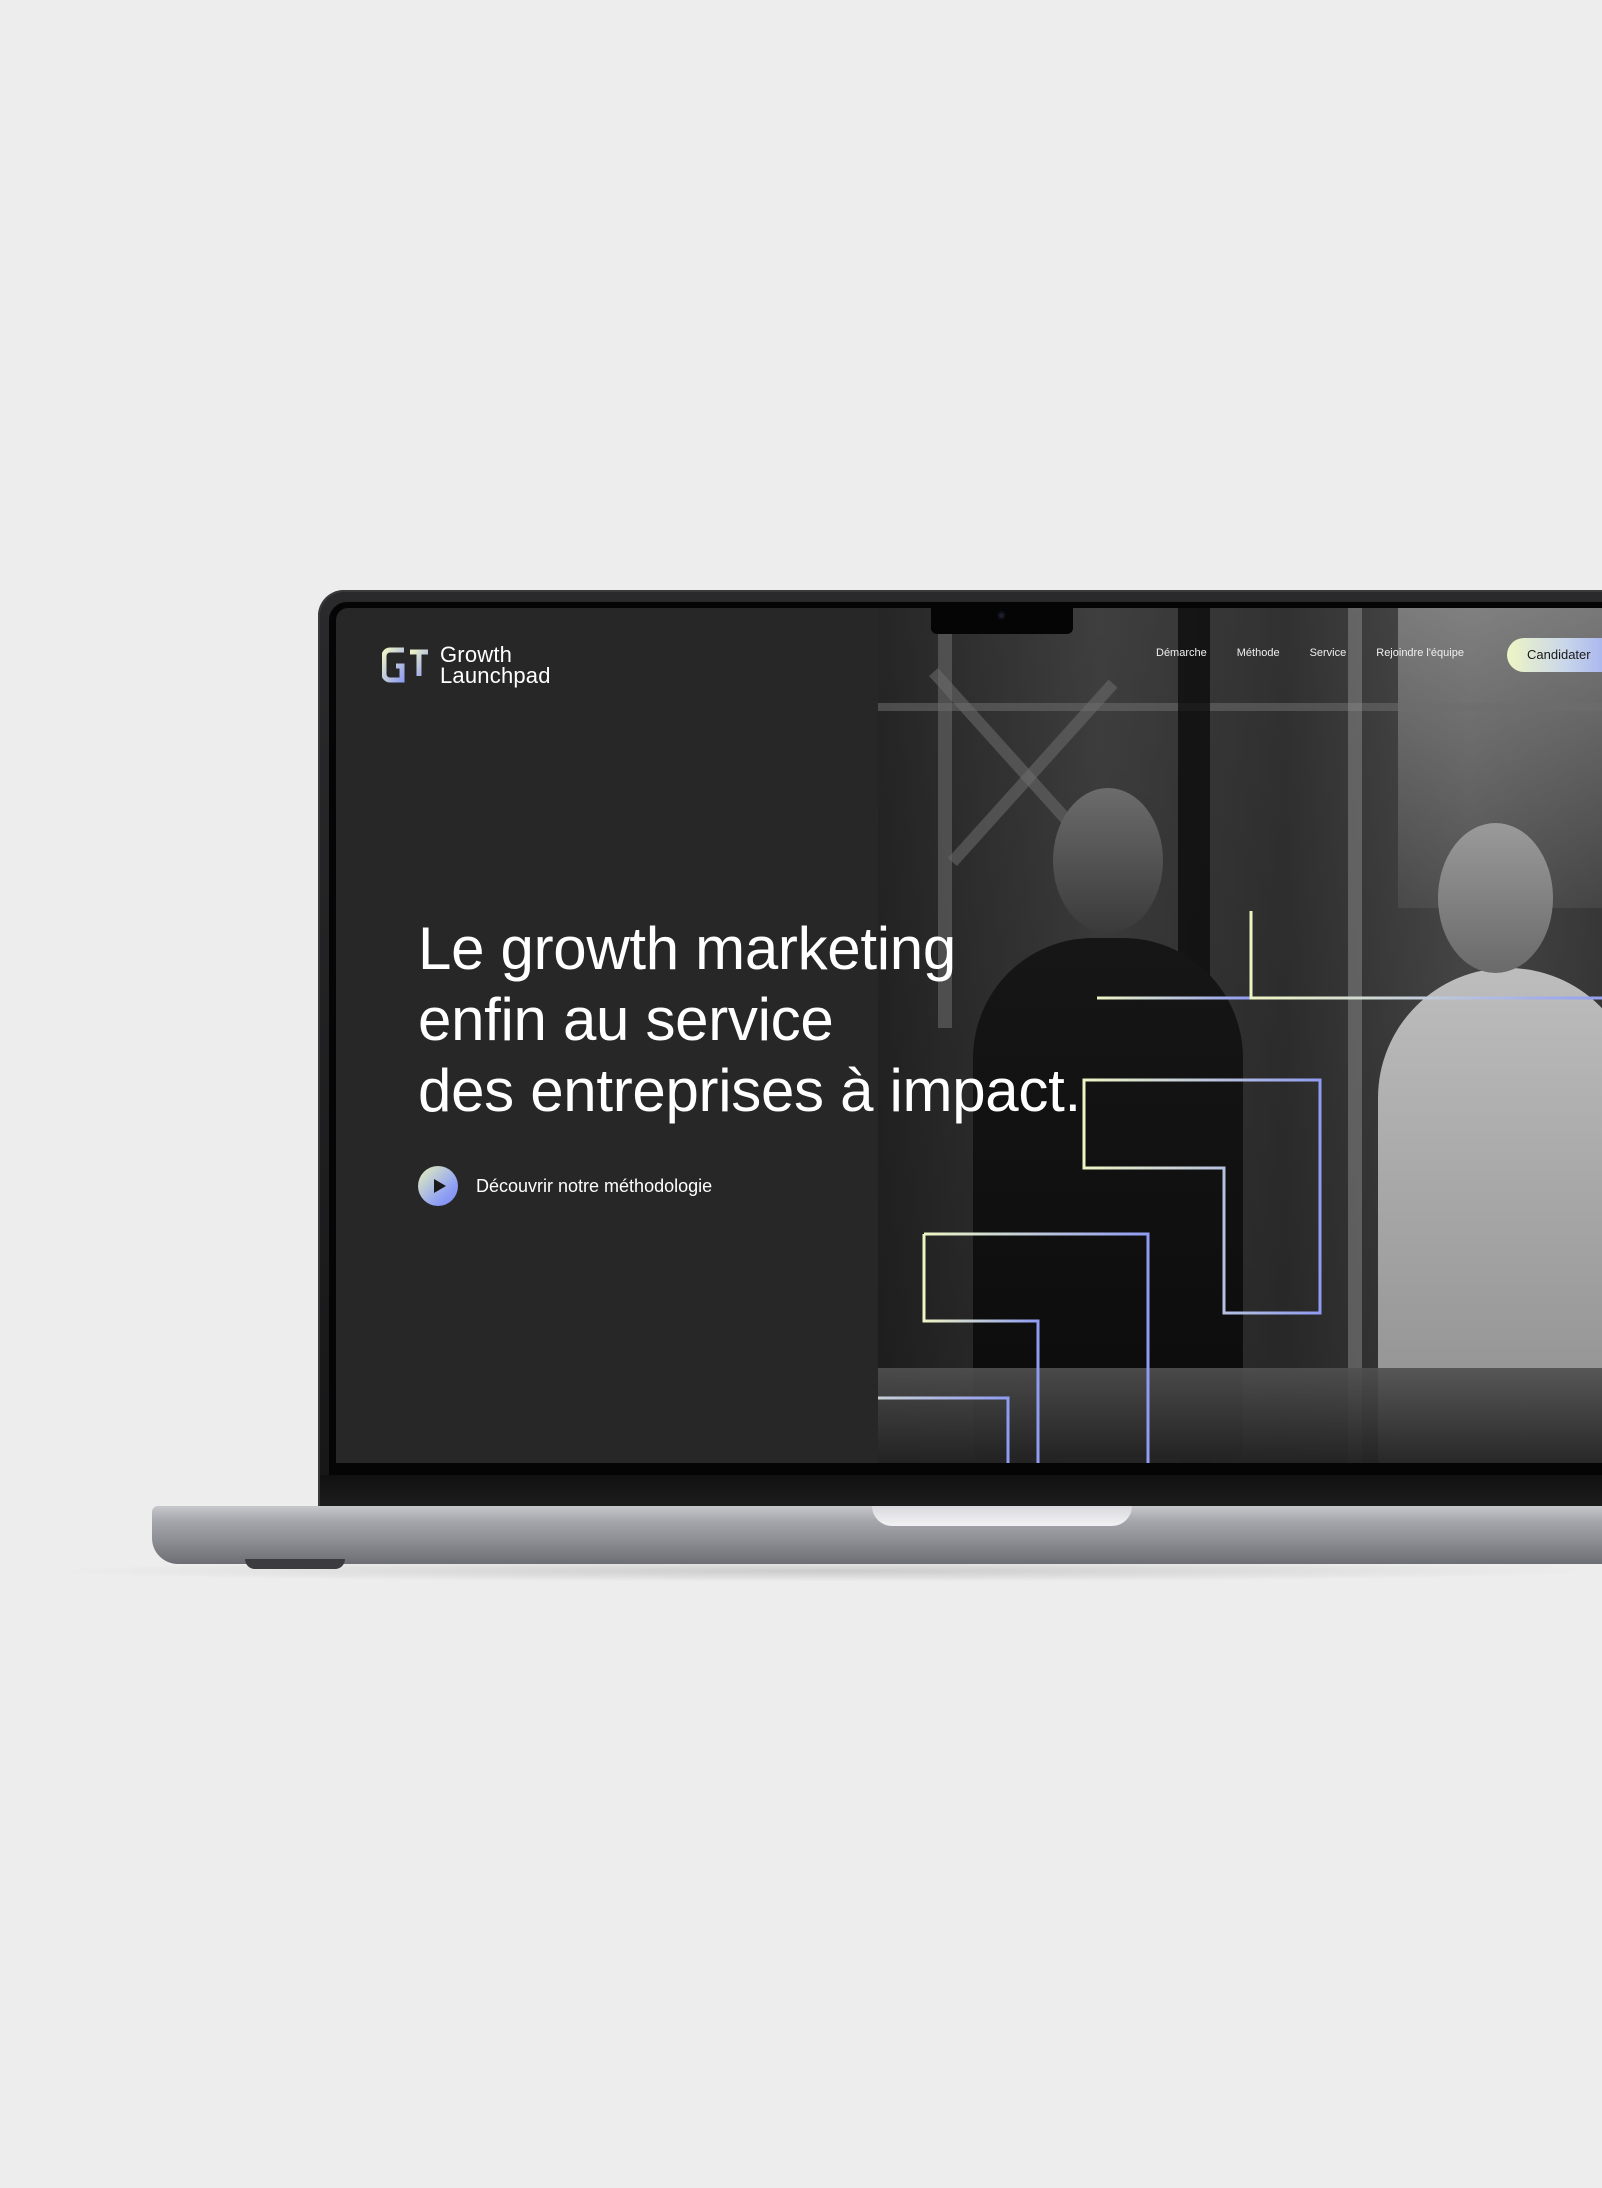 The height and width of the screenshot is (2188, 1602). I want to click on person-woman-head, so click(1495, 898).